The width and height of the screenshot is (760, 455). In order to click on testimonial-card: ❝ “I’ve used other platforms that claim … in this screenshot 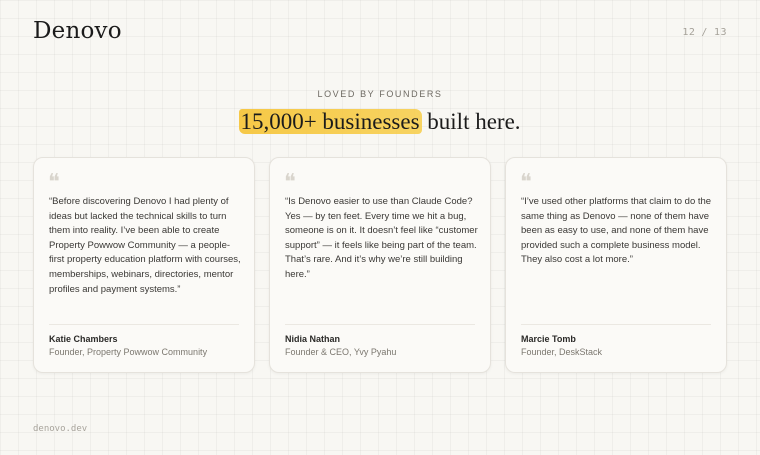, I will do `click(616, 265)`.